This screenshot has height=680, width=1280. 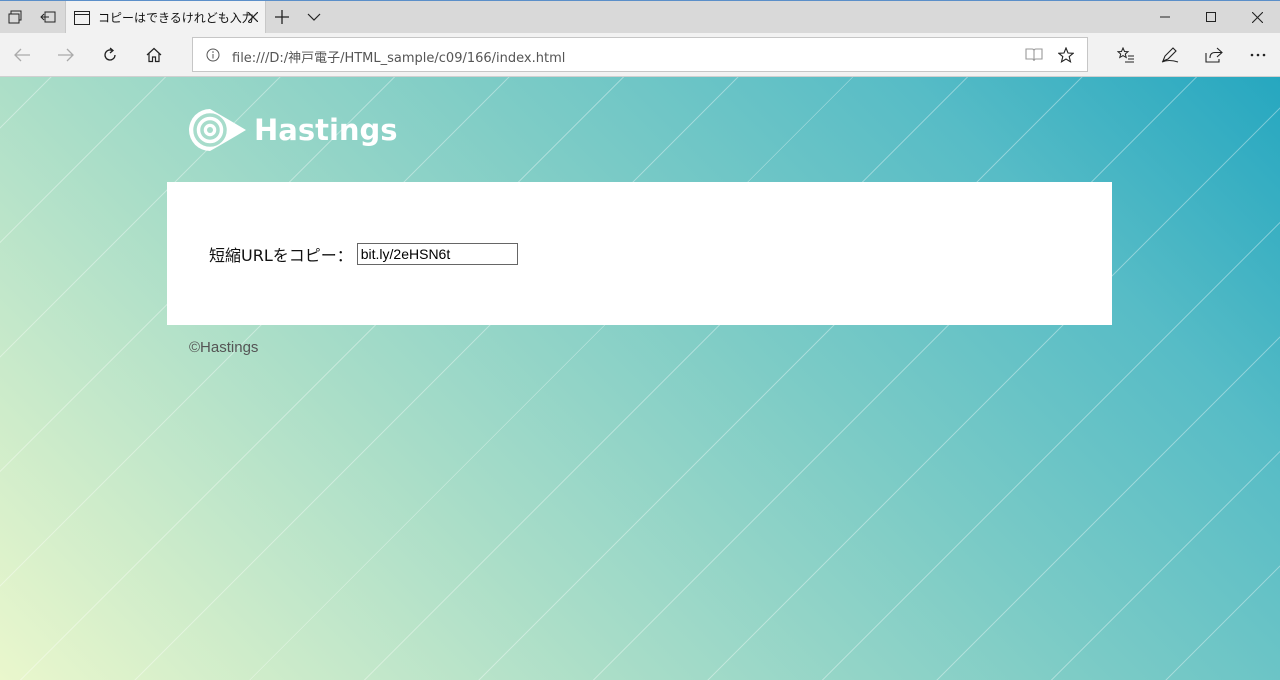 I want to click on footer-copyright: ©Hastings, so click(x=224, y=347).